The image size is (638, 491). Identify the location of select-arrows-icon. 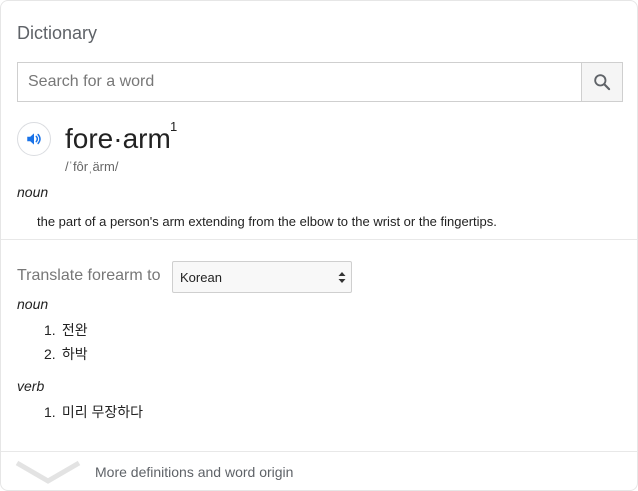
(342, 277).